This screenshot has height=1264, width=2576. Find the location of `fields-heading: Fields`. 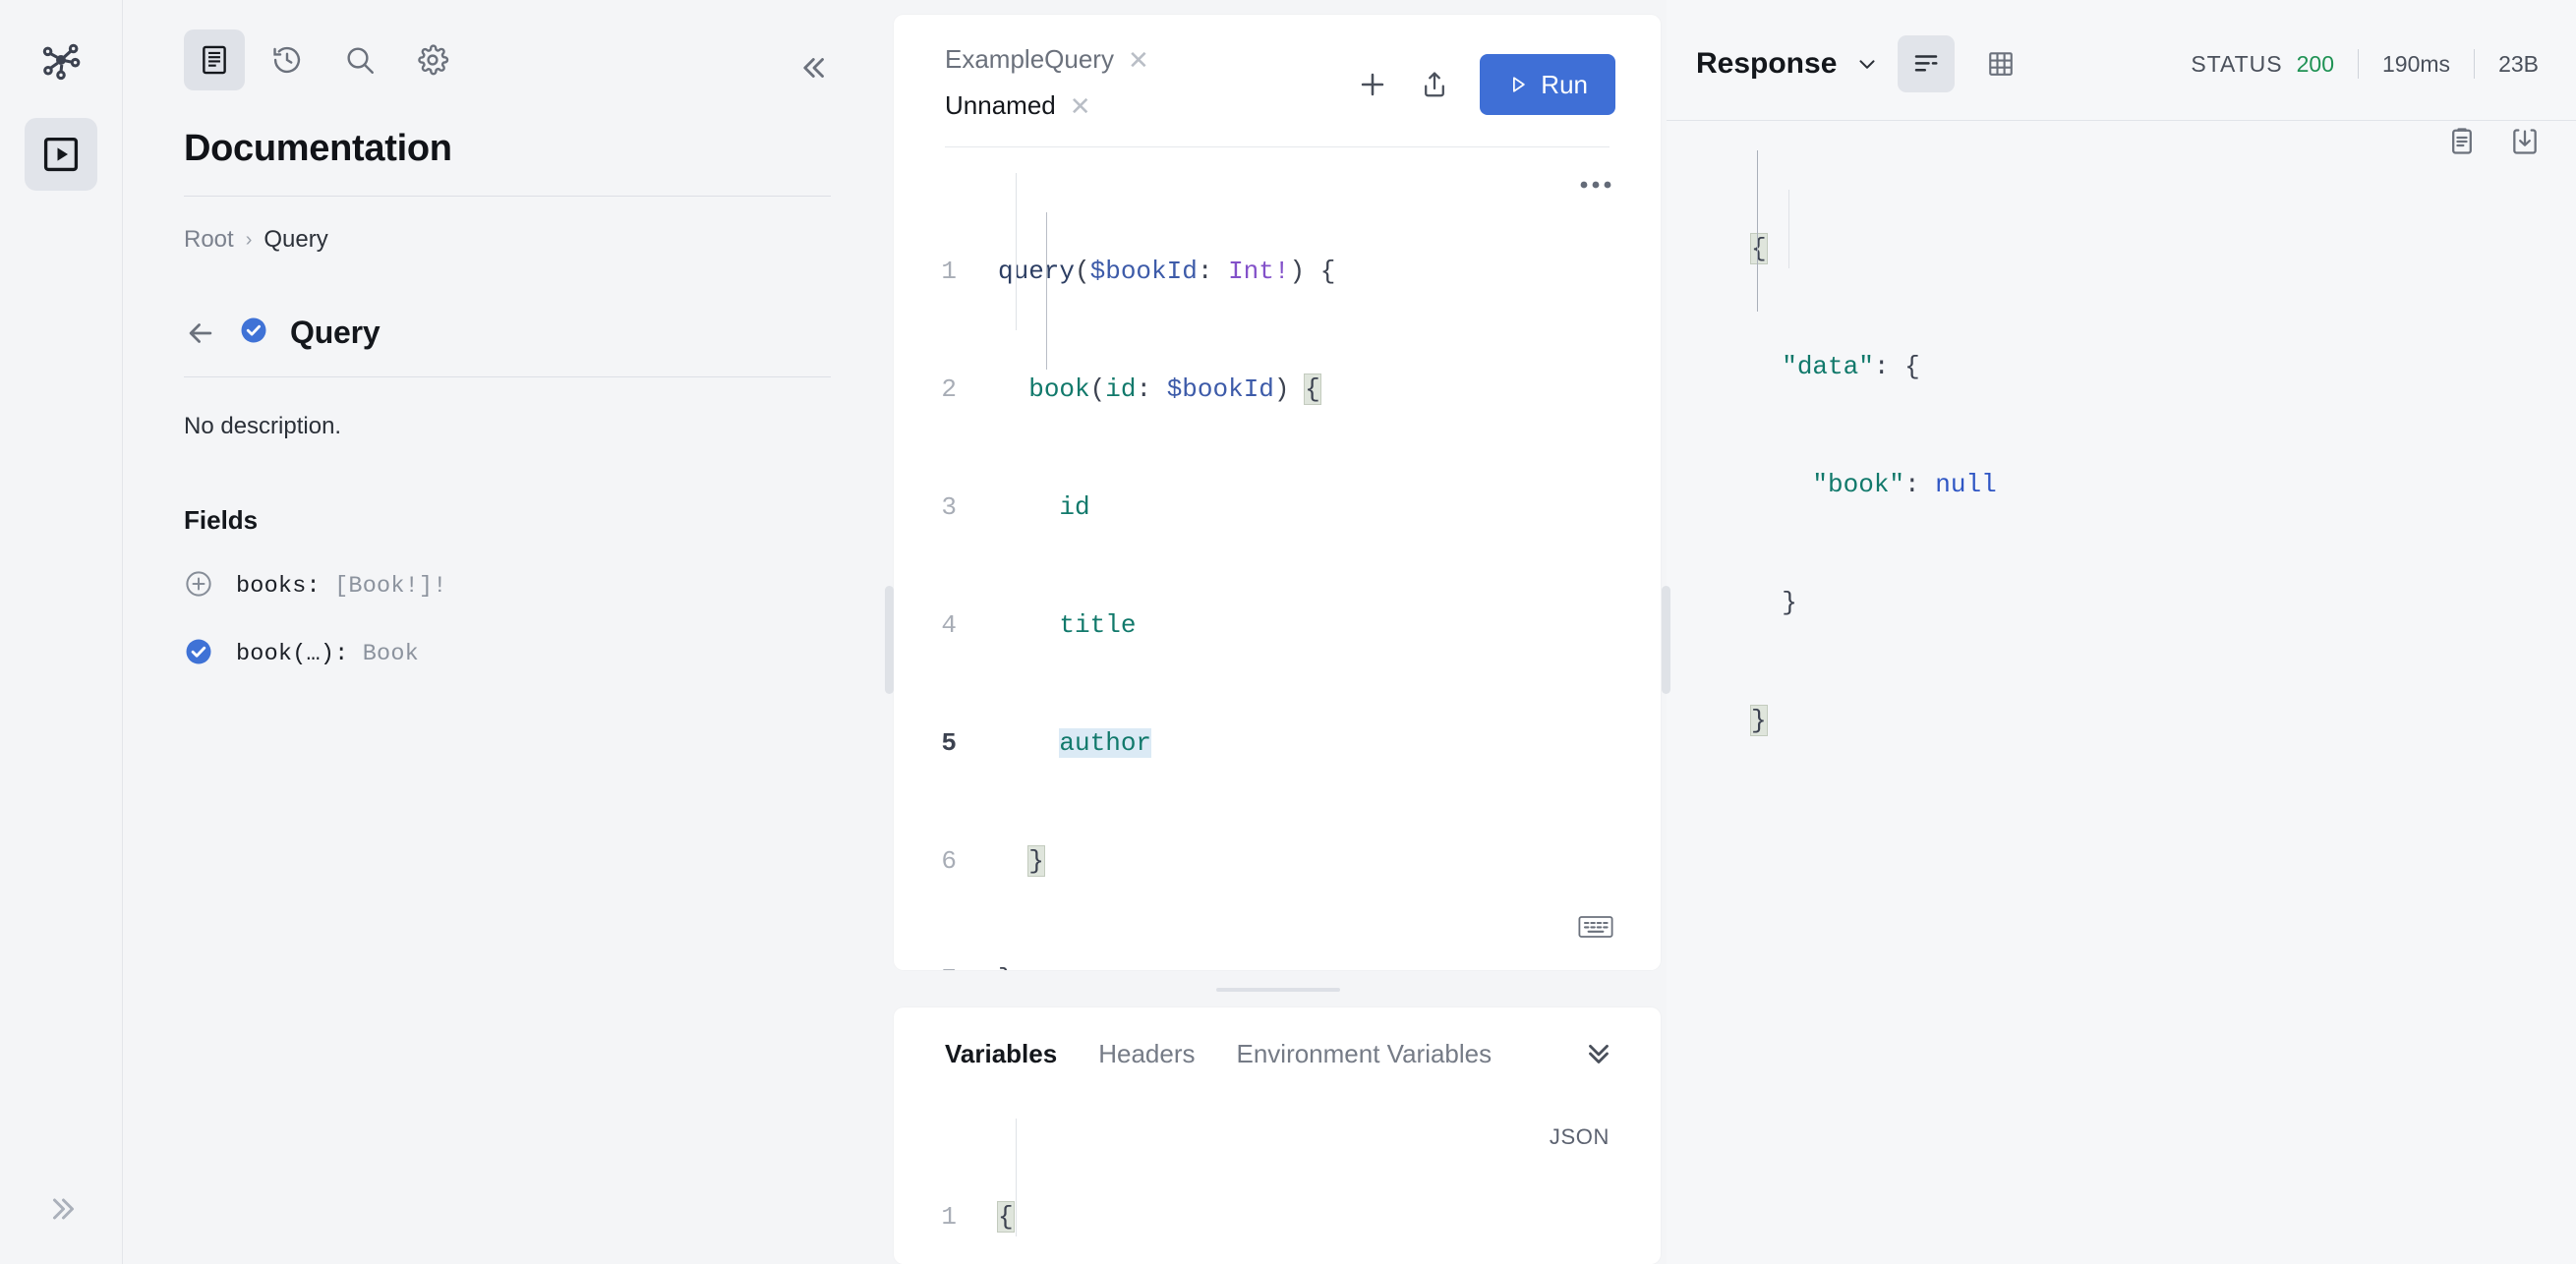

fields-heading: Fields is located at coordinates (221, 520).